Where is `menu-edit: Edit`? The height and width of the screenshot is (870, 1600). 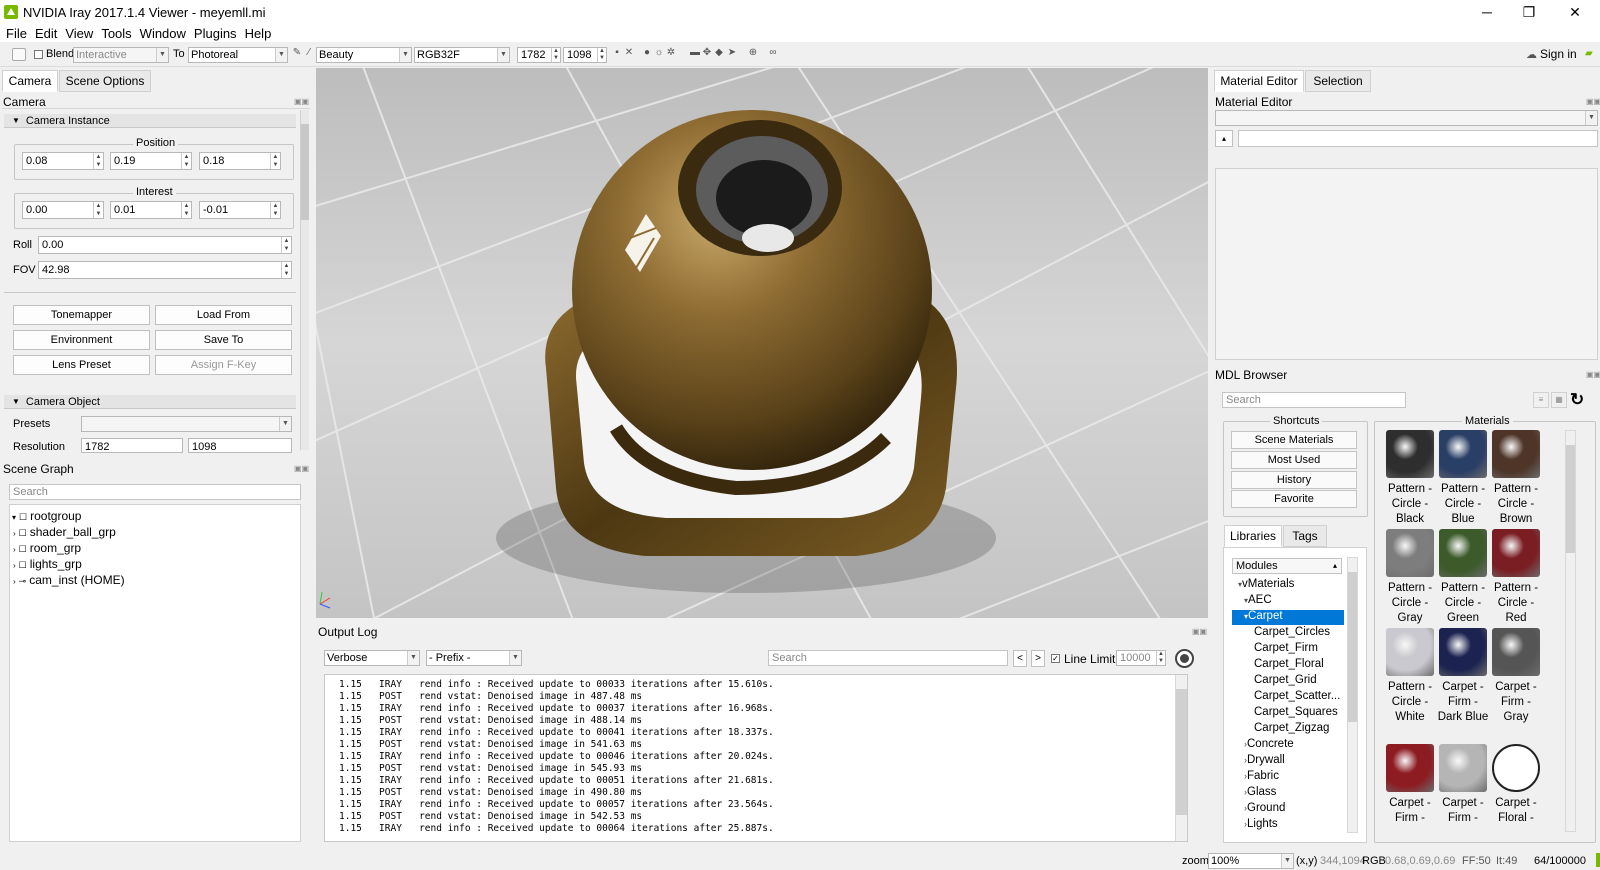 menu-edit: Edit is located at coordinates (46, 33).